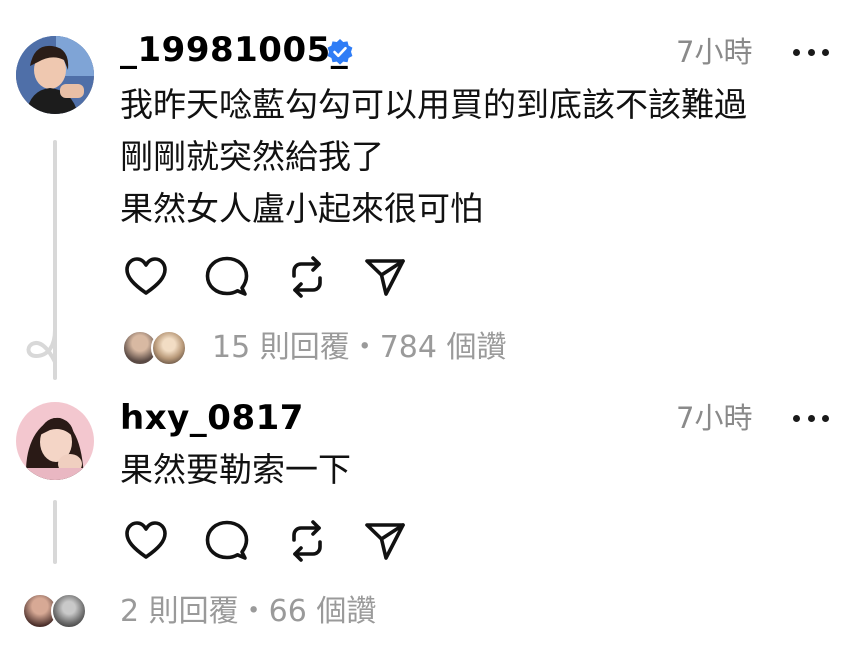  I want to click on post-stats: 2 則回覆・66 個讚, so click(248, 612).